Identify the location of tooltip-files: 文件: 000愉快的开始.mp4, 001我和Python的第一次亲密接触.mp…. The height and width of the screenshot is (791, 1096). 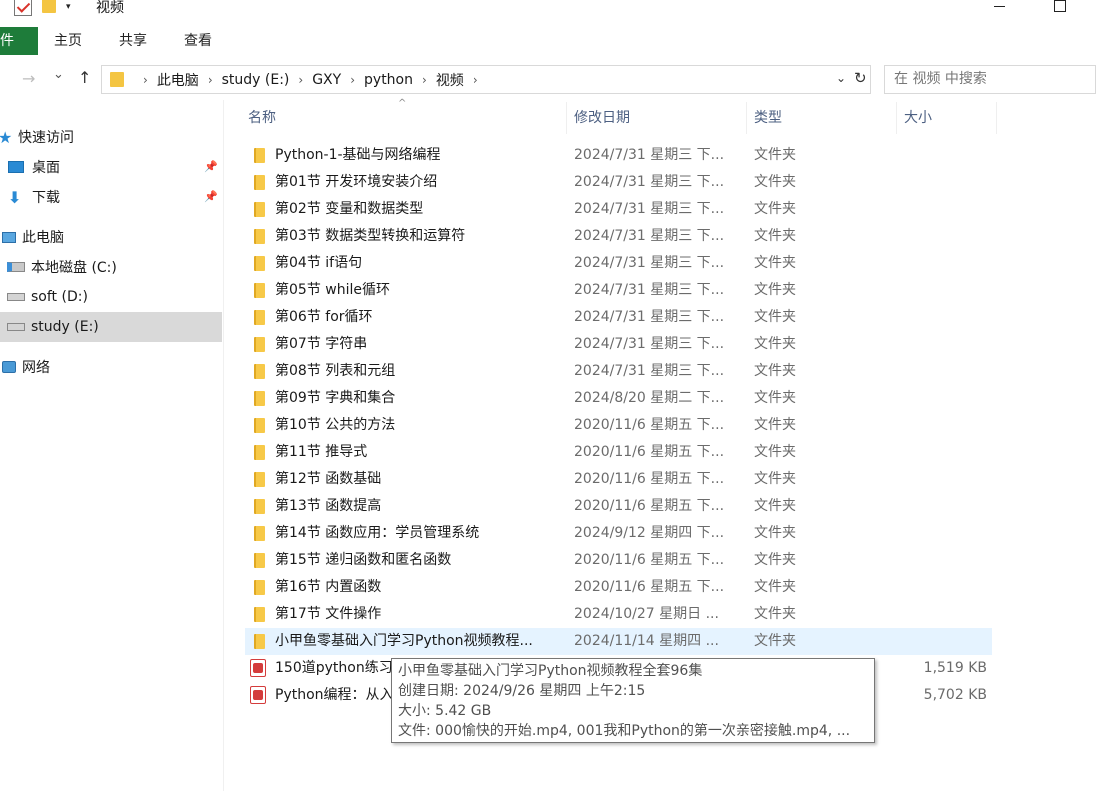
(624, 731).